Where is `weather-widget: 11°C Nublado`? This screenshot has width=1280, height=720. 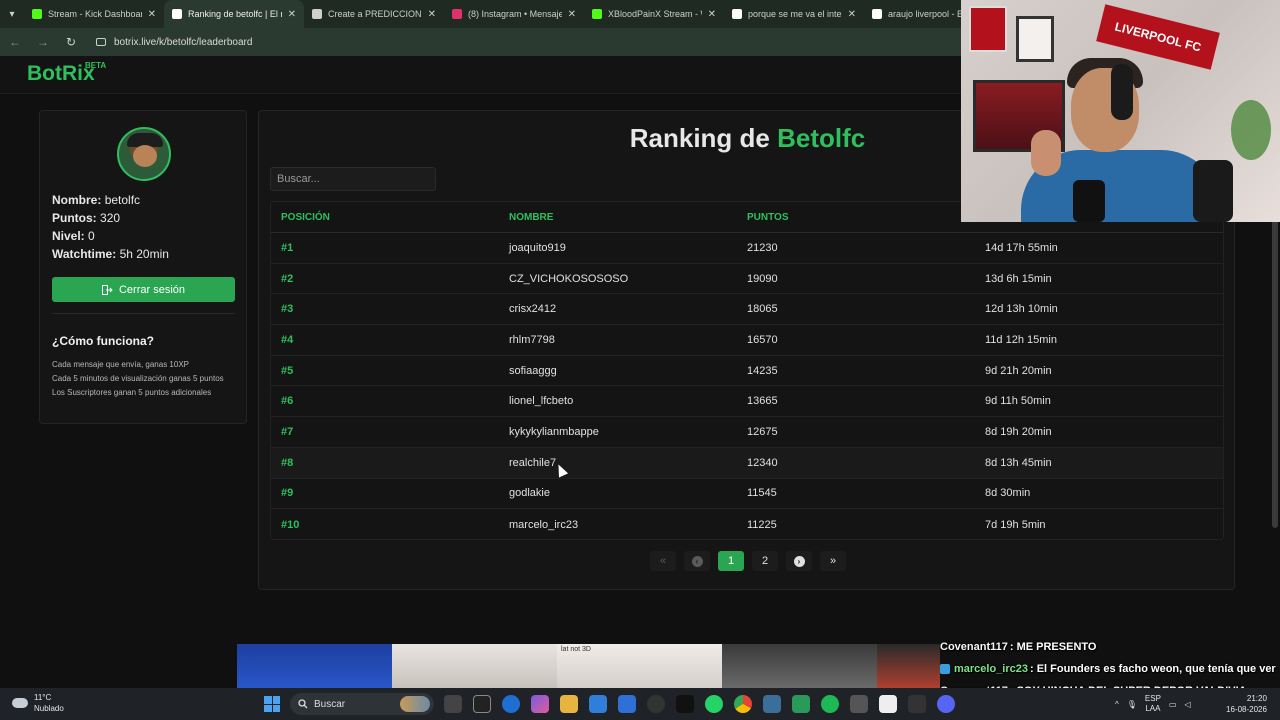
weather-widget: 11°C Nublado is located at coordinates (38, 703).